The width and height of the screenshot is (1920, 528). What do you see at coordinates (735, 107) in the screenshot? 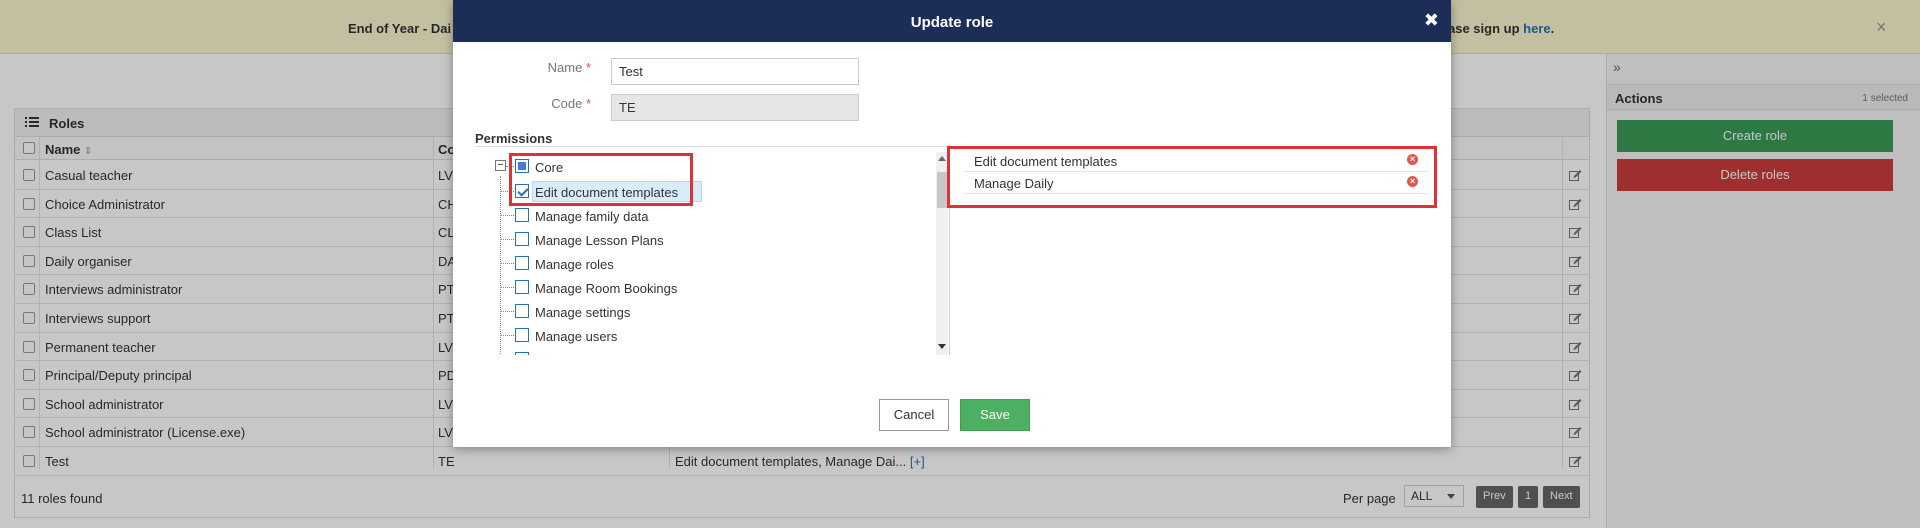
I see `code-input` at bounding box center [735, 107].